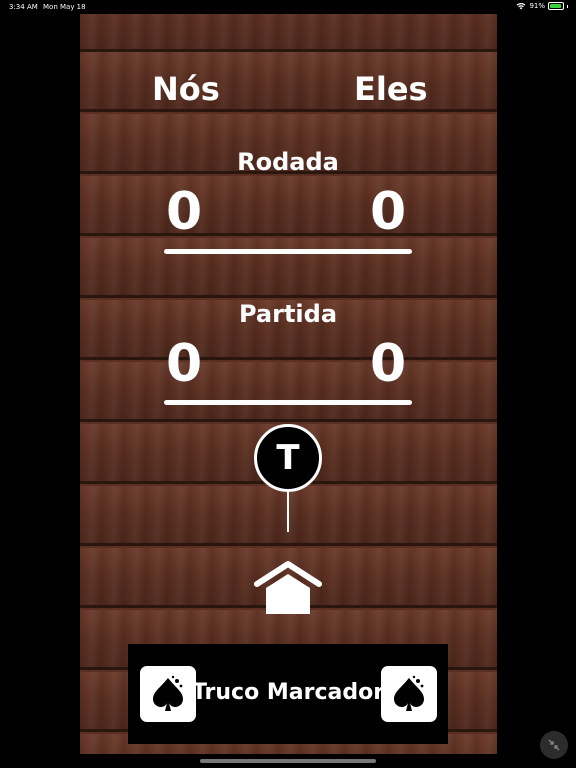 The width and height of the screenshot is (576, 768). Describe the element at coordinates (288, 251) in the screenshot. I see `rodada-divider` at that location.